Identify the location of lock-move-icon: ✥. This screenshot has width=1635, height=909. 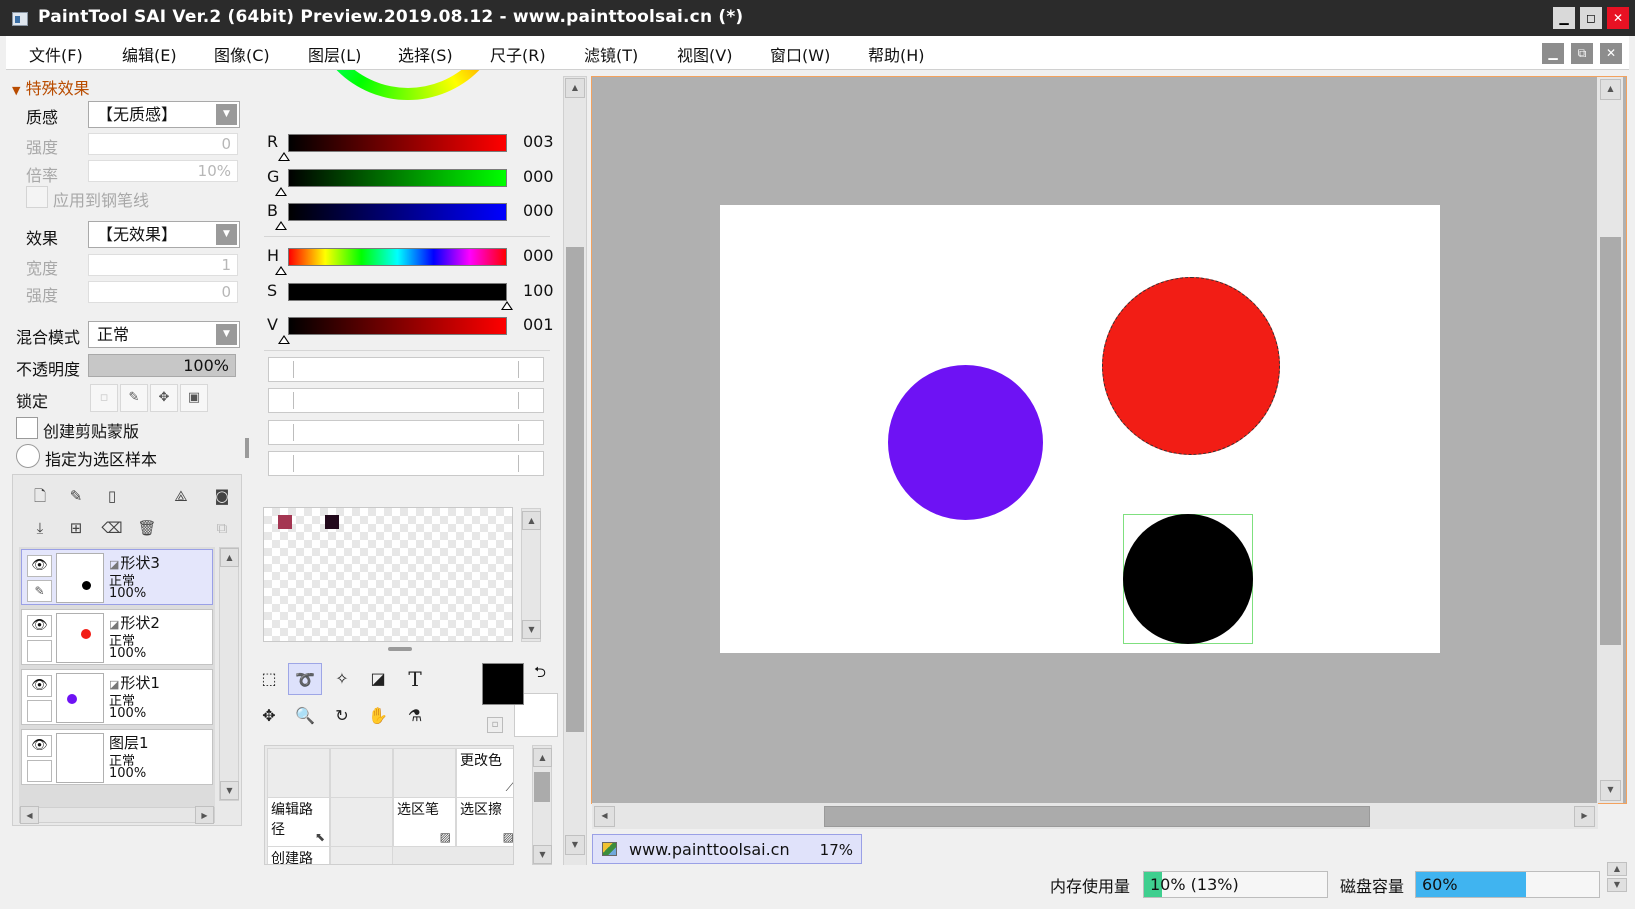
(164, 398).